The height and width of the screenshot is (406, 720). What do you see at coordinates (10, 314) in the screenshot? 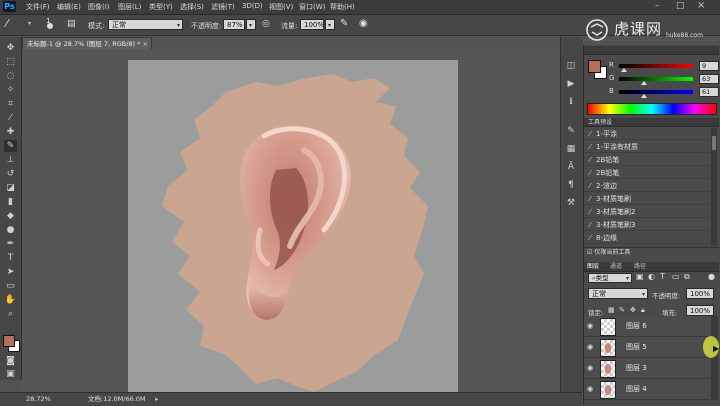
I see `zoom-tool-icon: ⌕` at bounding box center [10, 314].